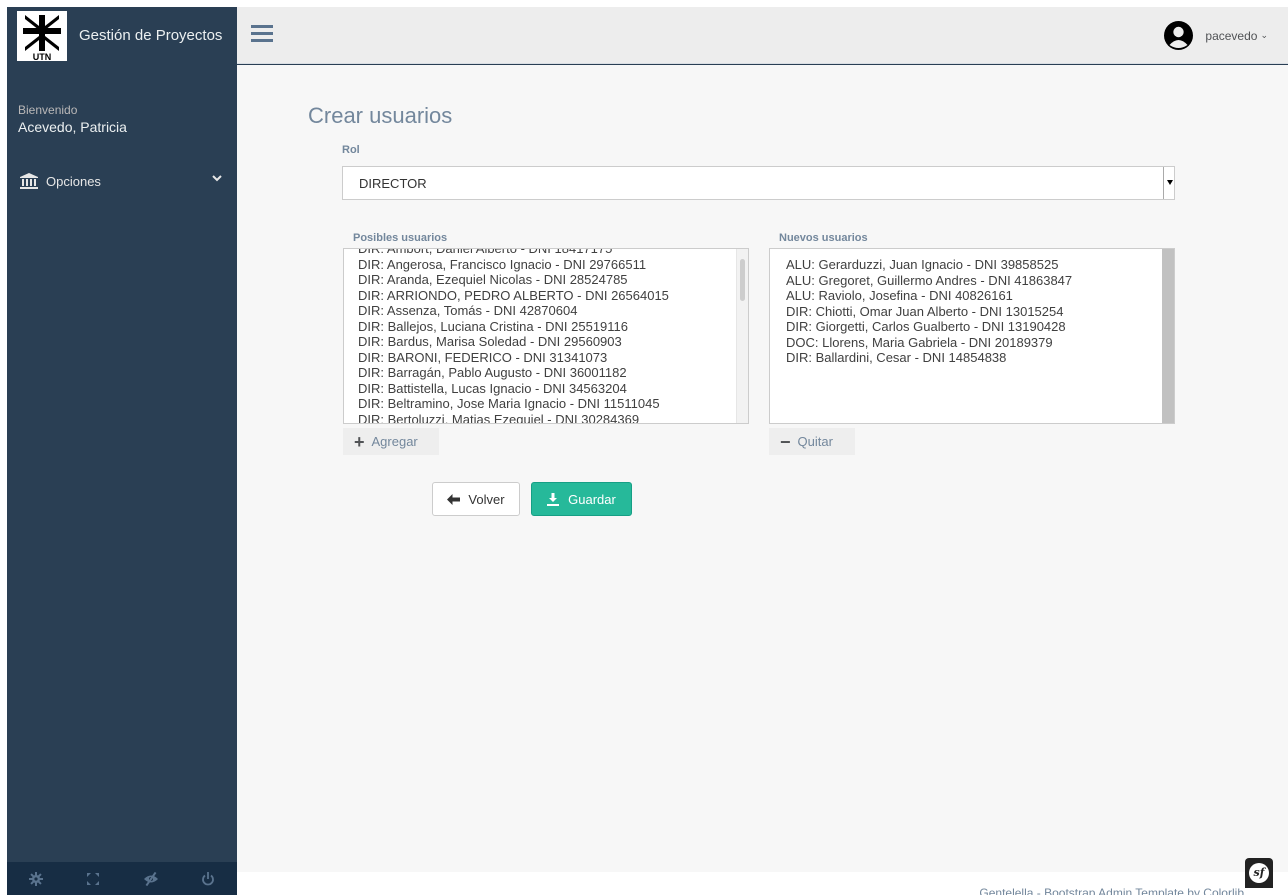  I want to click on app-title: Gestión de Proyectos, so click(151, 35).